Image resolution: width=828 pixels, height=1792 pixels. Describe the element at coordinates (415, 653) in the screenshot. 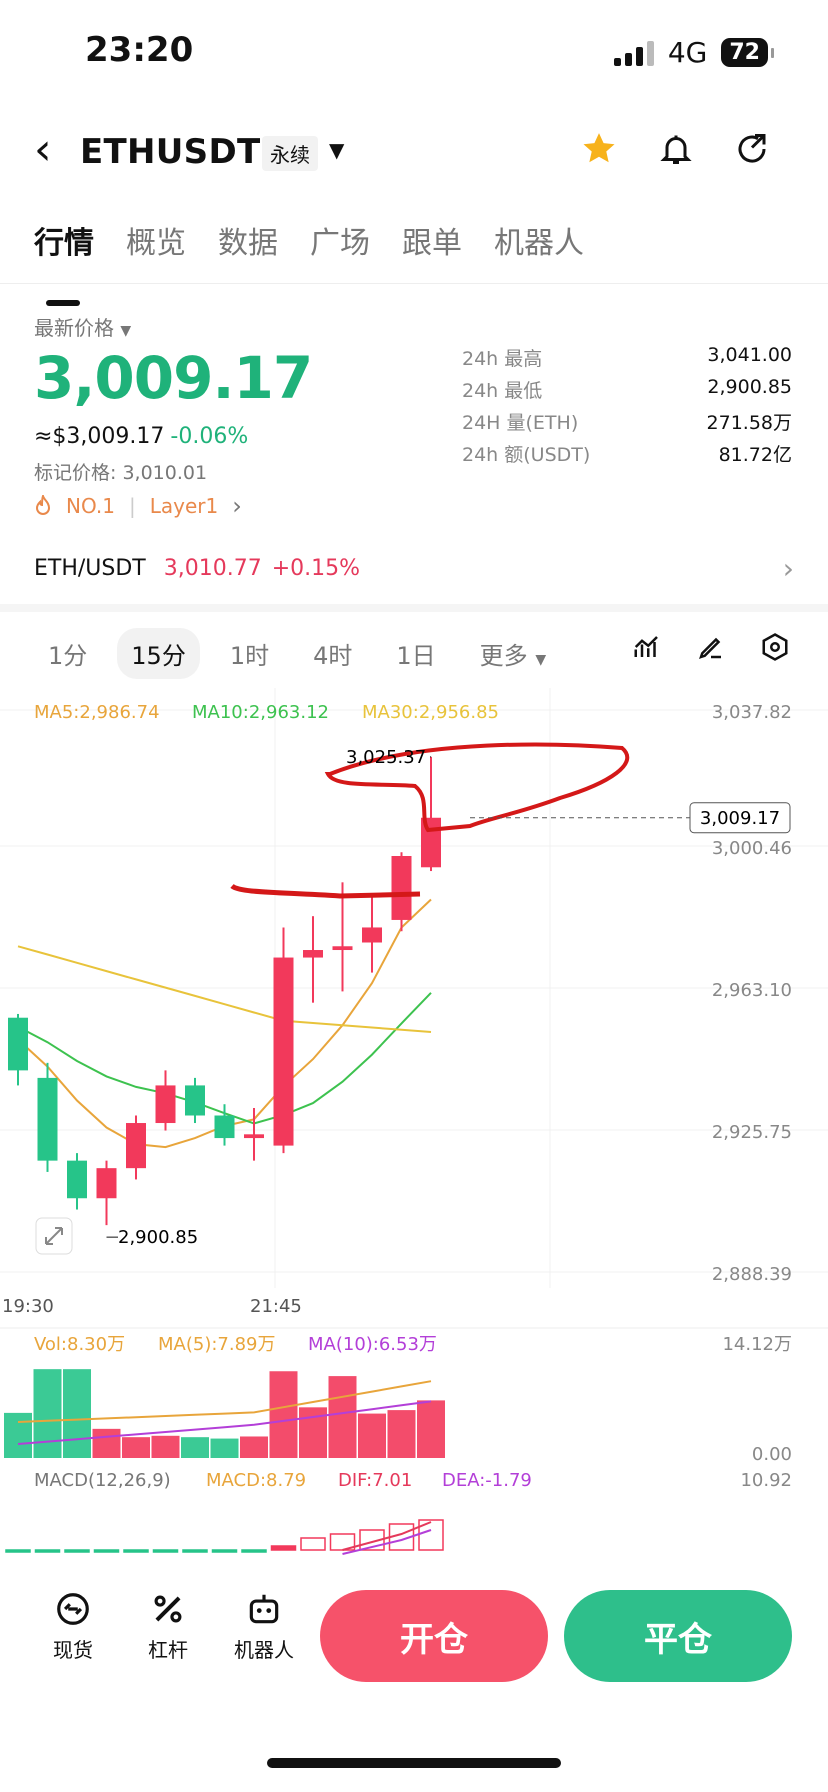

I see `timeframe-1d: 1日` at that location.